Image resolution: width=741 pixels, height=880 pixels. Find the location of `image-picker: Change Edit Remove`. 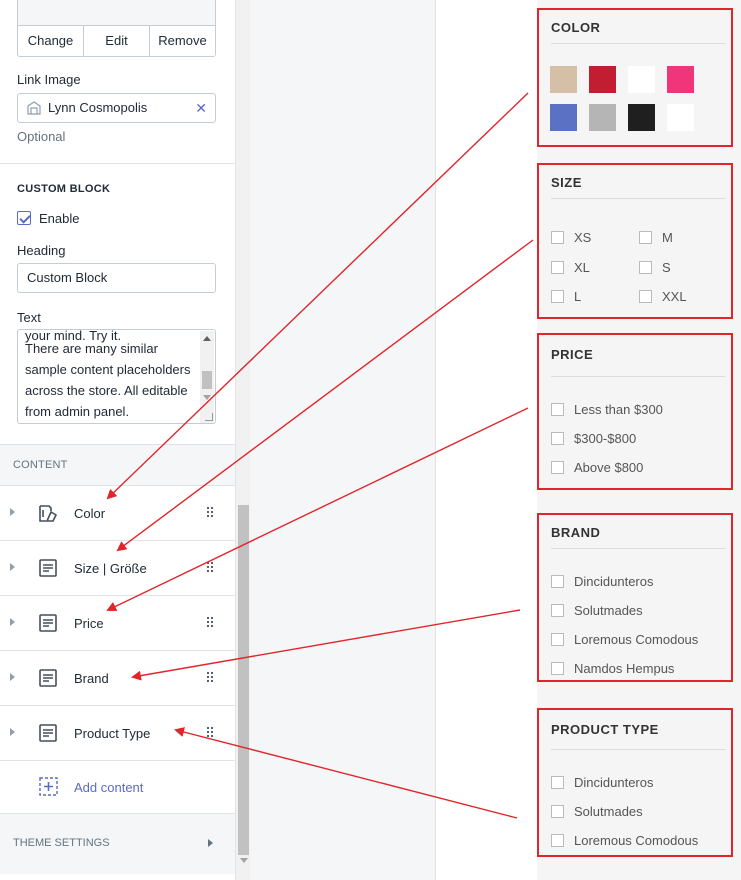

image-picker: Change Edit Remove is located at coordinates (116, 28).